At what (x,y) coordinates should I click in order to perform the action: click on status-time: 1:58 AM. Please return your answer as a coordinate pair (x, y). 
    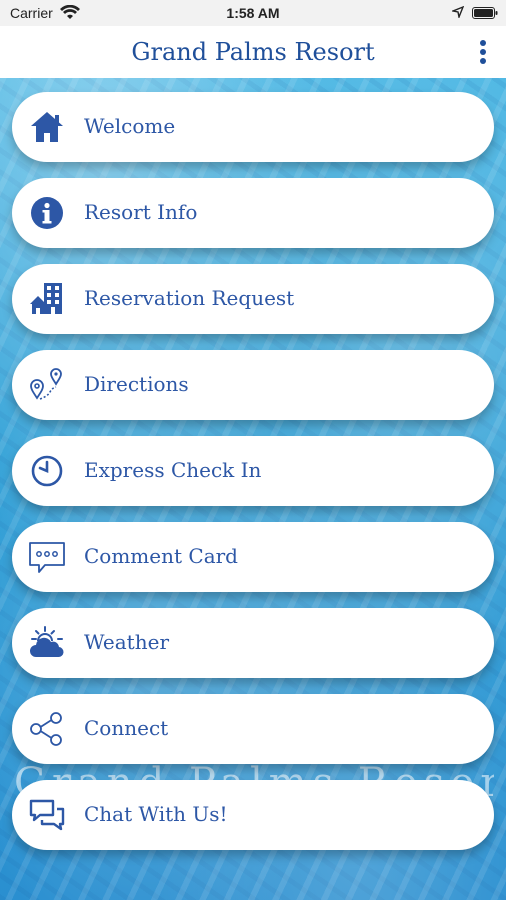
    Looking at the image, I should click on (253, 13).